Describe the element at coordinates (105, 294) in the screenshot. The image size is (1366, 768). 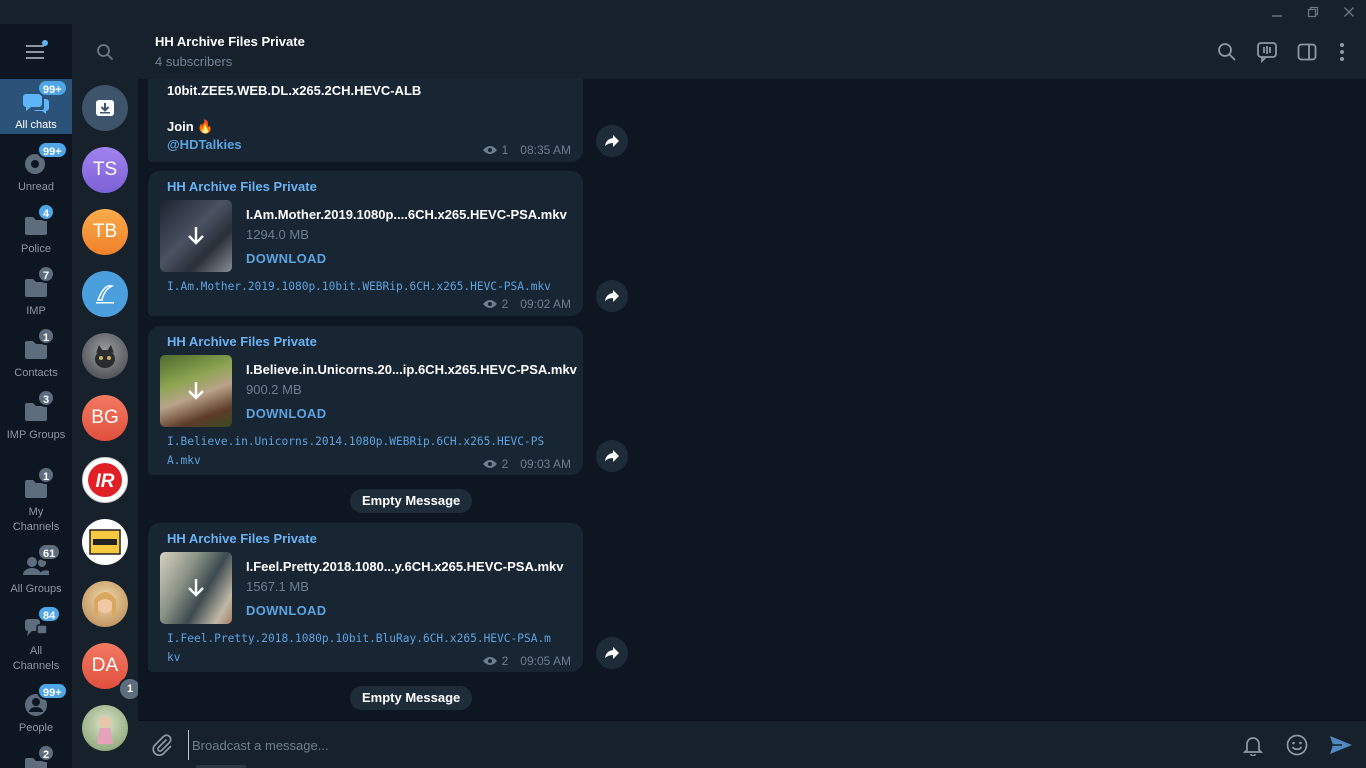
I see `avatar-logo-blue` at that location.